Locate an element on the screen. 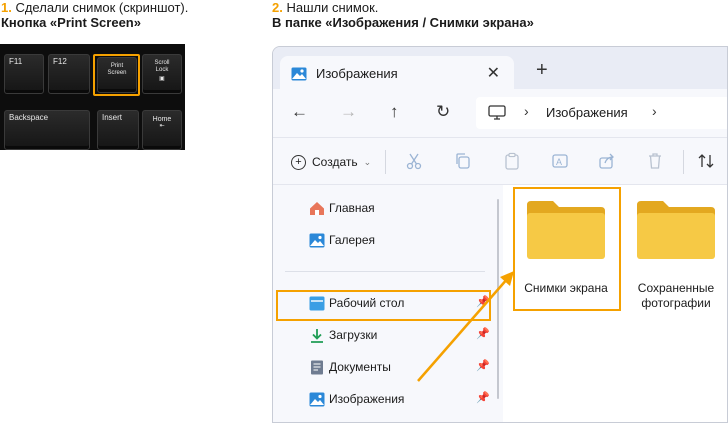  create-button: + Создать ⌄ is located at coordinates (331, 162).